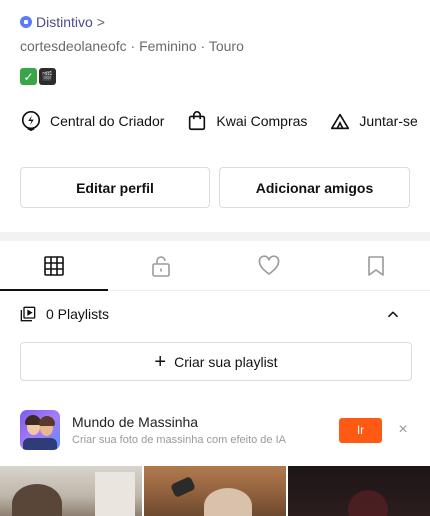  I want to click on shortcut-kwai-shopping: Kwai Compras, so click(246, 121).